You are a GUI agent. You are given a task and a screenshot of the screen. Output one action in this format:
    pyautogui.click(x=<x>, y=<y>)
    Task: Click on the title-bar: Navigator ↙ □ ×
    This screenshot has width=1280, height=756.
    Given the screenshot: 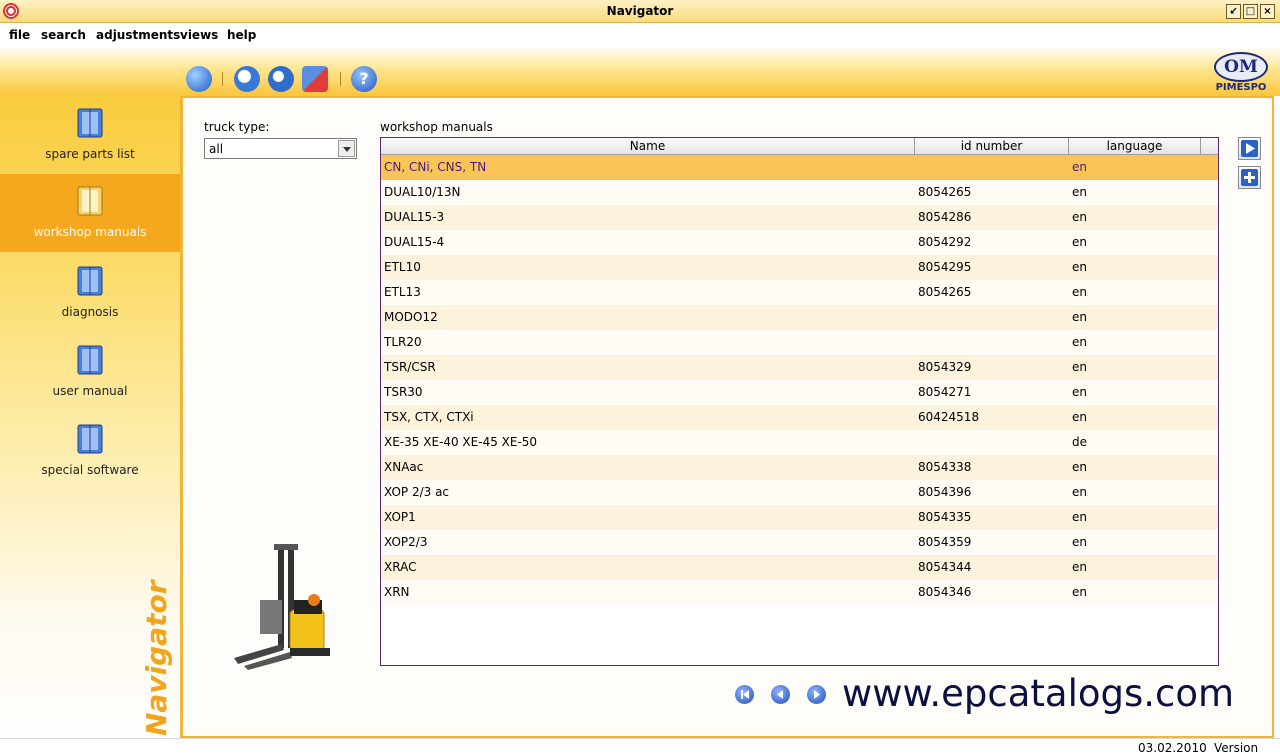 What is the action you would take?
    pyautogui.click(x=640, y=11)
    